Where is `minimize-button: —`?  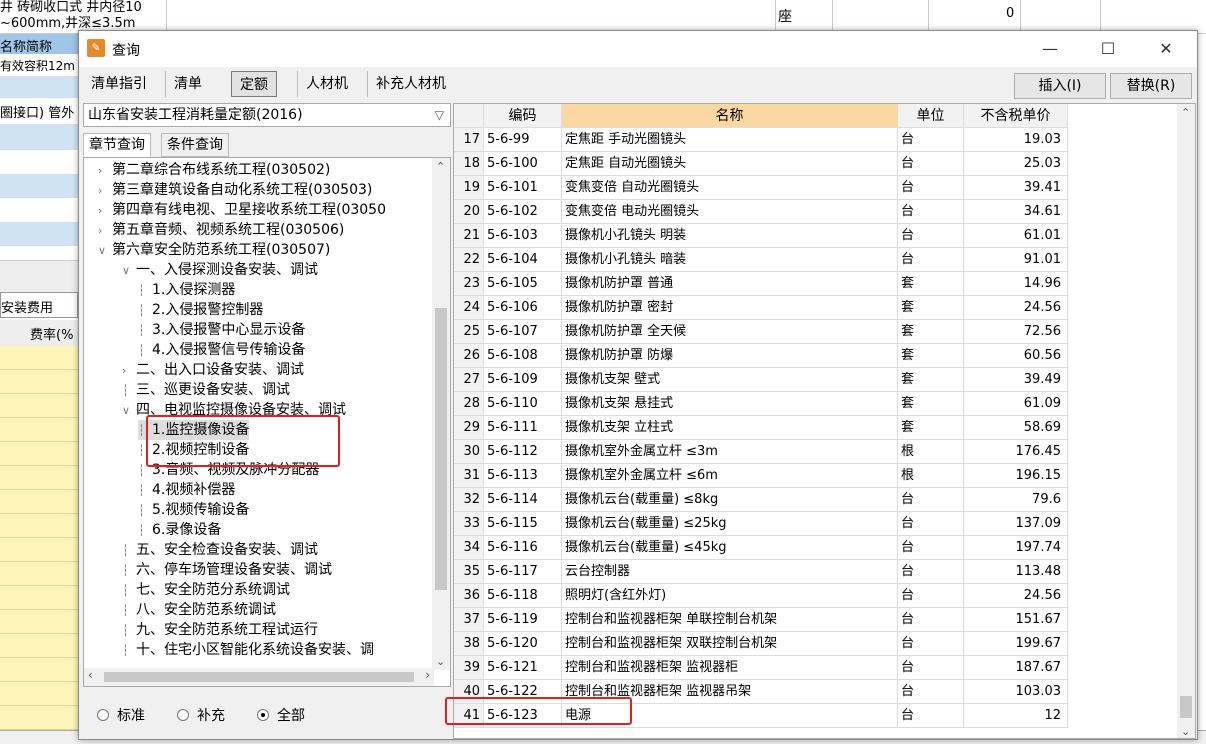
minimize-button: — is located at coordinates (1050, 49).